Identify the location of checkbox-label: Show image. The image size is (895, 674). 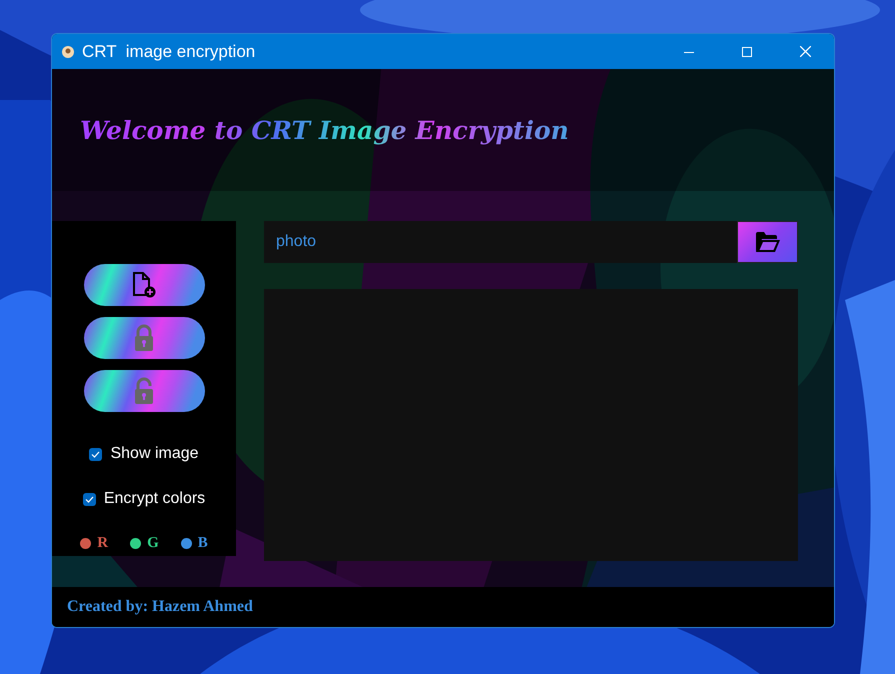
(154, 454).